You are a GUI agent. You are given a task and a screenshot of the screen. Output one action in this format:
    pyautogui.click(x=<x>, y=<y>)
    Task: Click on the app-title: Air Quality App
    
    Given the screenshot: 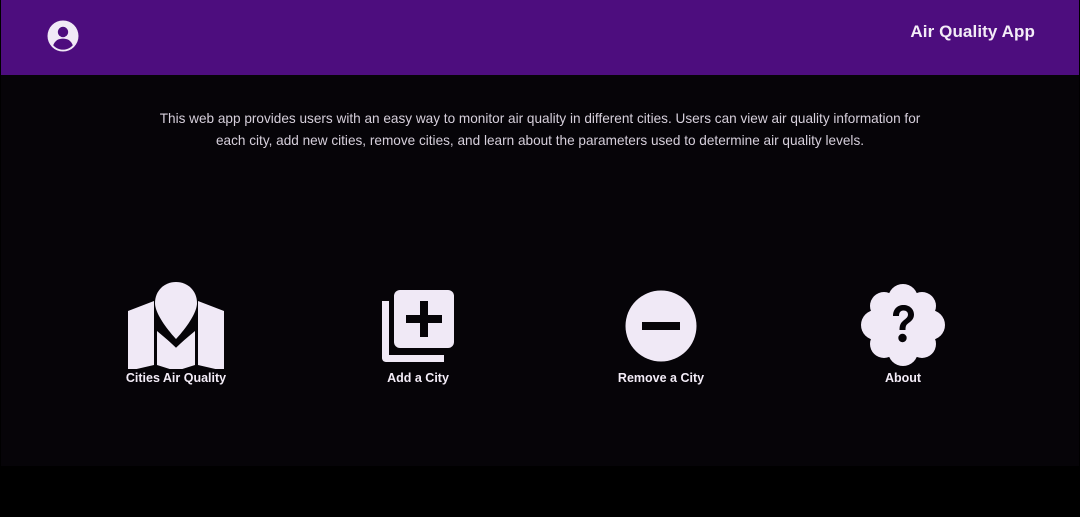 What is the action you would take?
    pyautogui.click(x=972, y=31)
    